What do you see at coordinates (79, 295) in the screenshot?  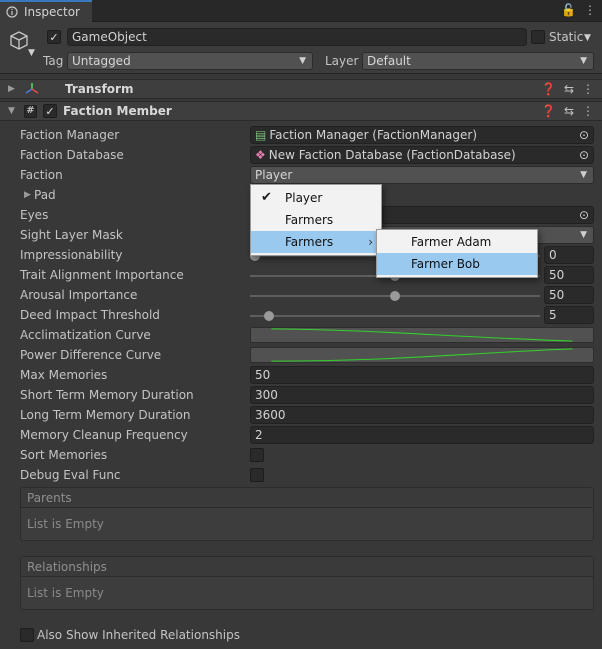 I see `arousal-label: Arousal Importance` at bounding box center [79, 295].